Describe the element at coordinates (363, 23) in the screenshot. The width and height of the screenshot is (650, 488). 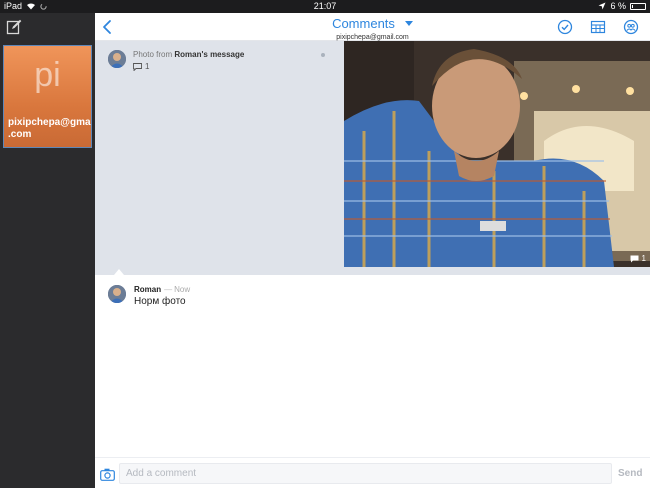
I see `page-title: Comments` at that location.